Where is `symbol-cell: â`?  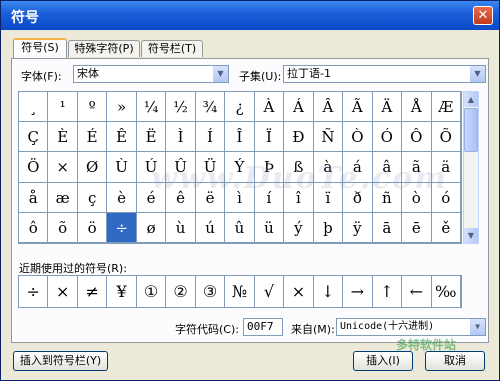 symbol-cell: â is located at coordinates (387, 167).